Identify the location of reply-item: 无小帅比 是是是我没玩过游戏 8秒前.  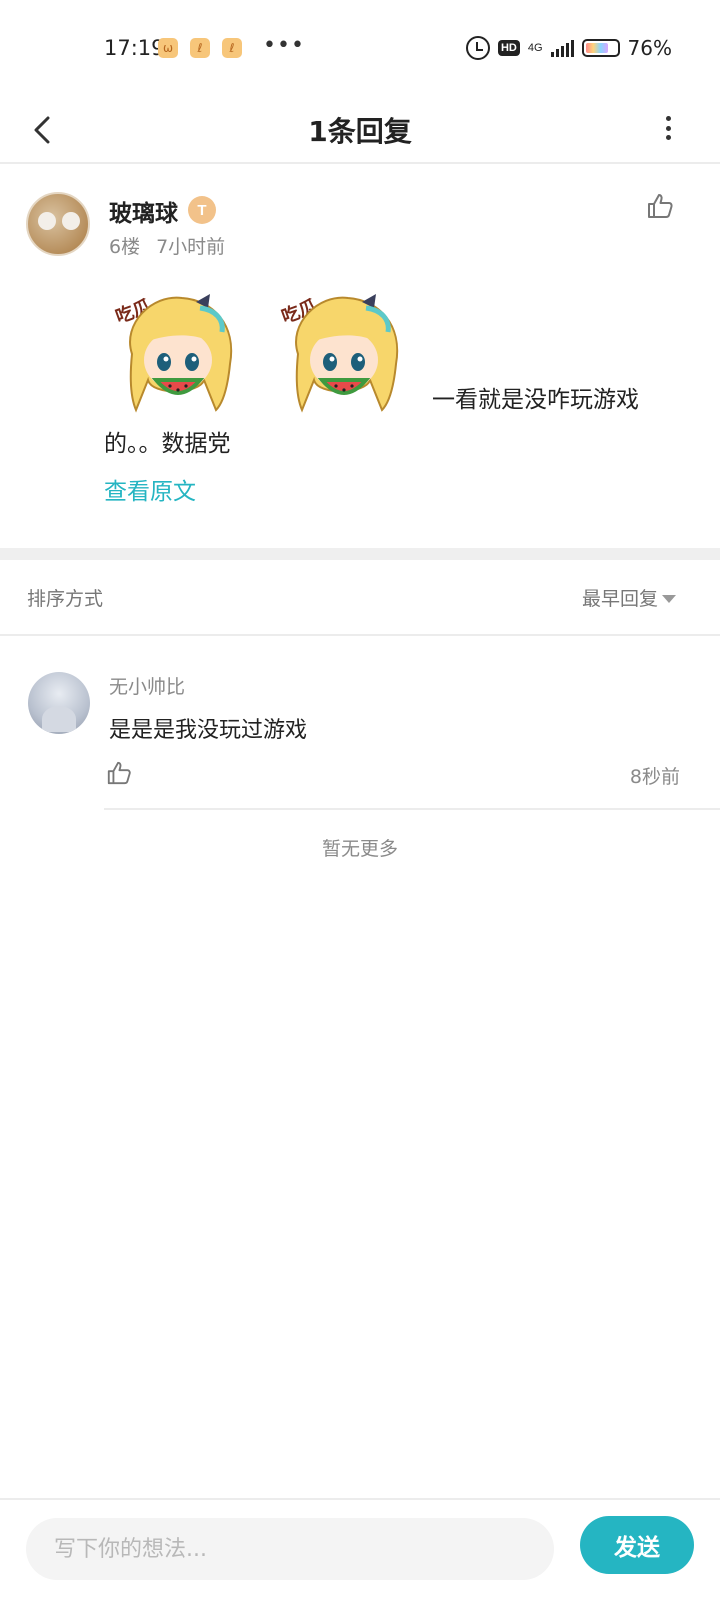
(360, 724).